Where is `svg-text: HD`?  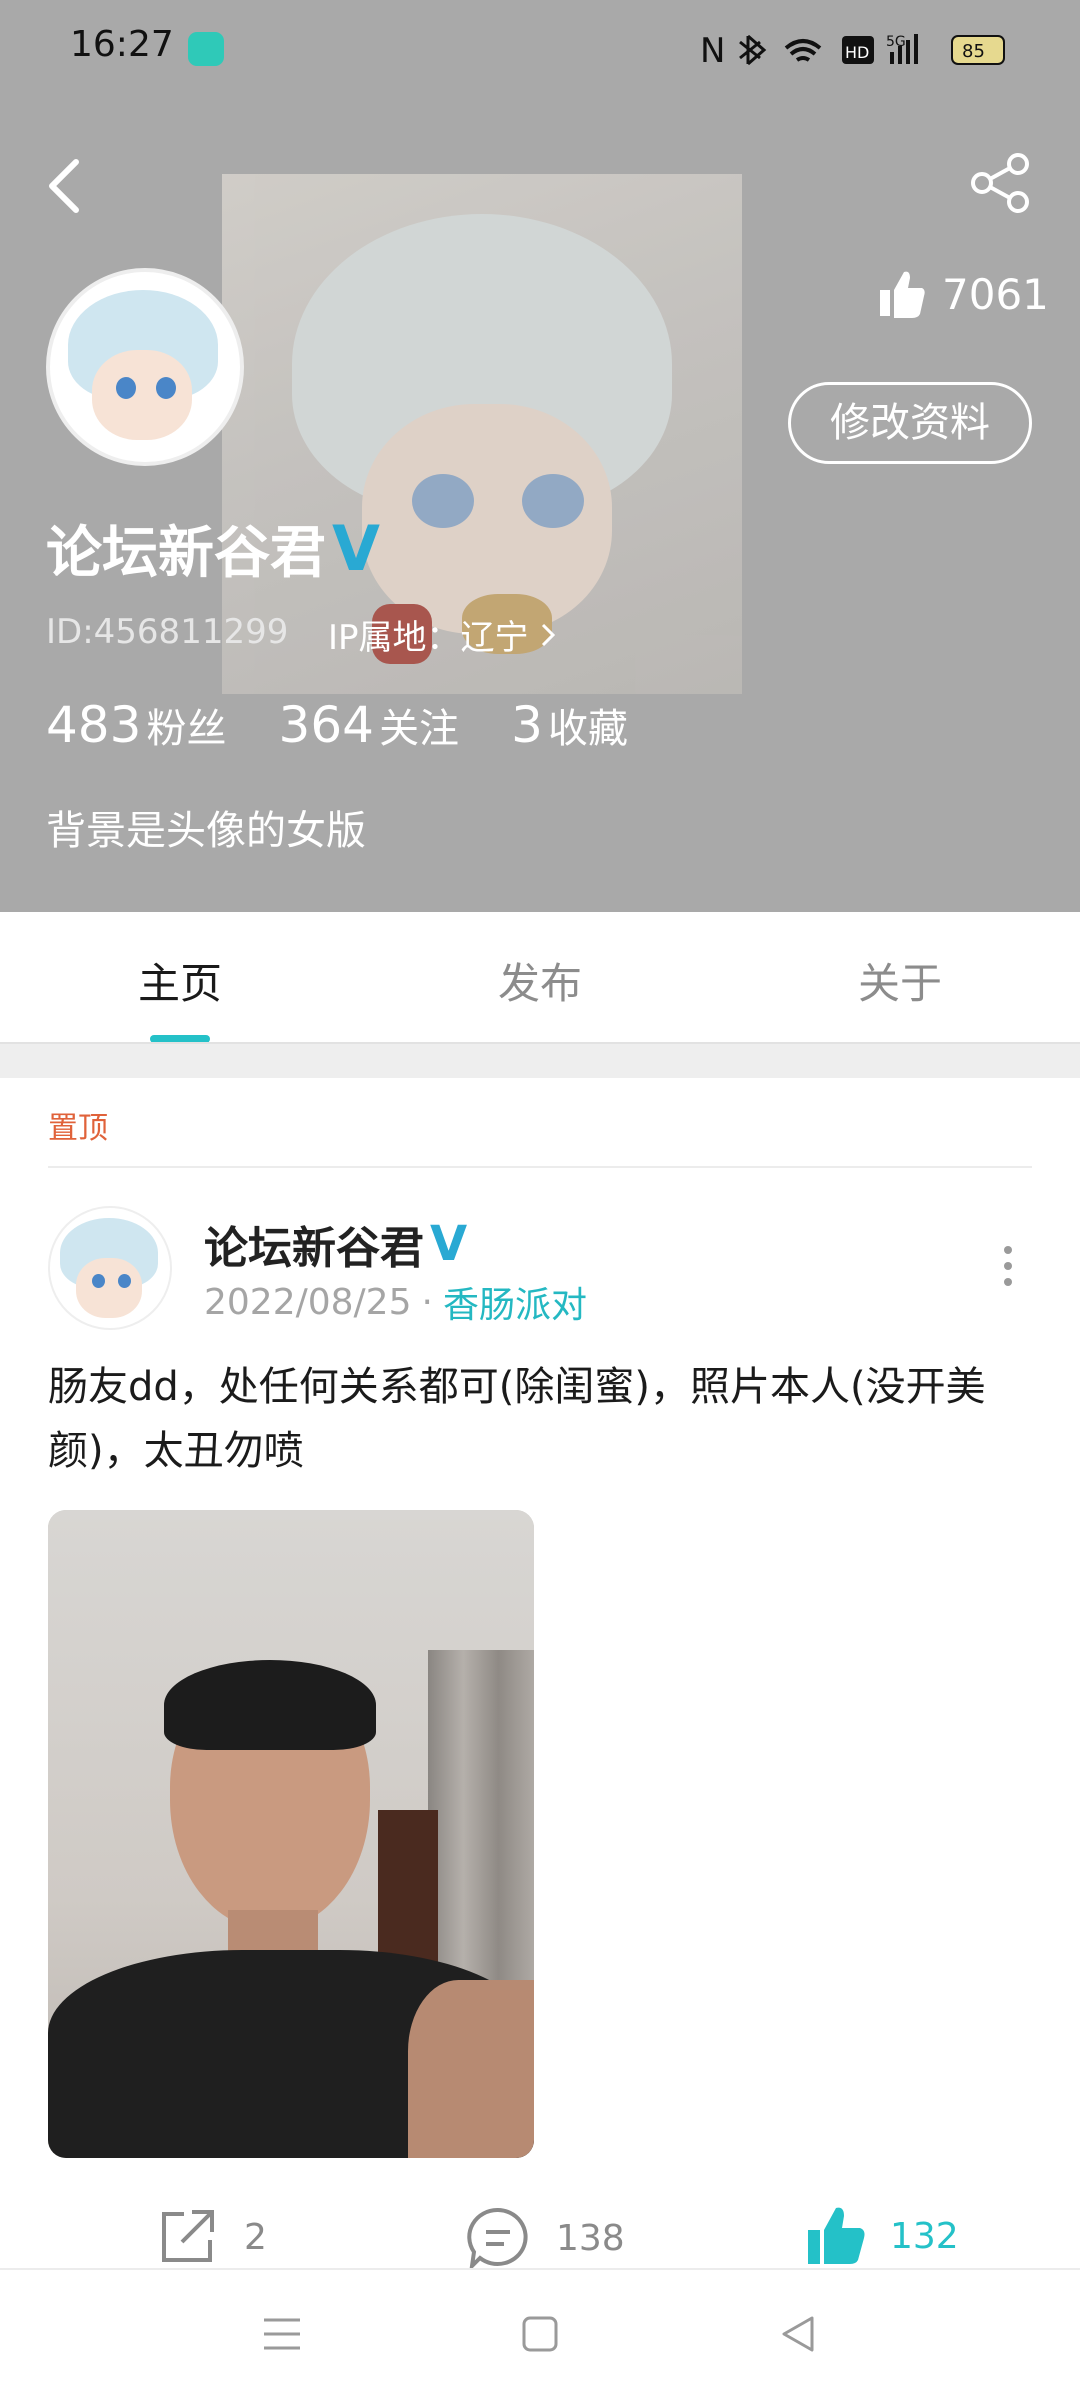 svg-text: HD is located at coordinates (857, 52).